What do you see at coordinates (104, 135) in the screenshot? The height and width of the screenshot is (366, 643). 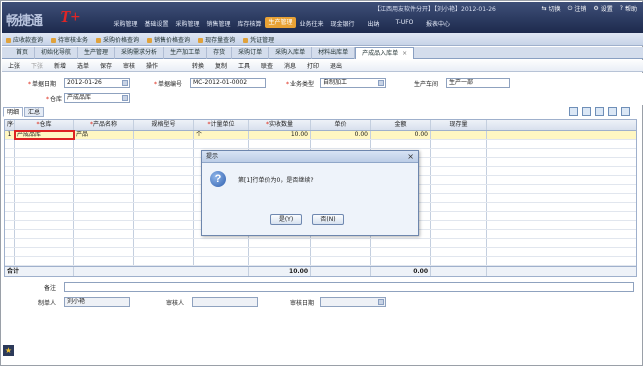 I see `product-cell: 产品` at bounding box center [104, 135].